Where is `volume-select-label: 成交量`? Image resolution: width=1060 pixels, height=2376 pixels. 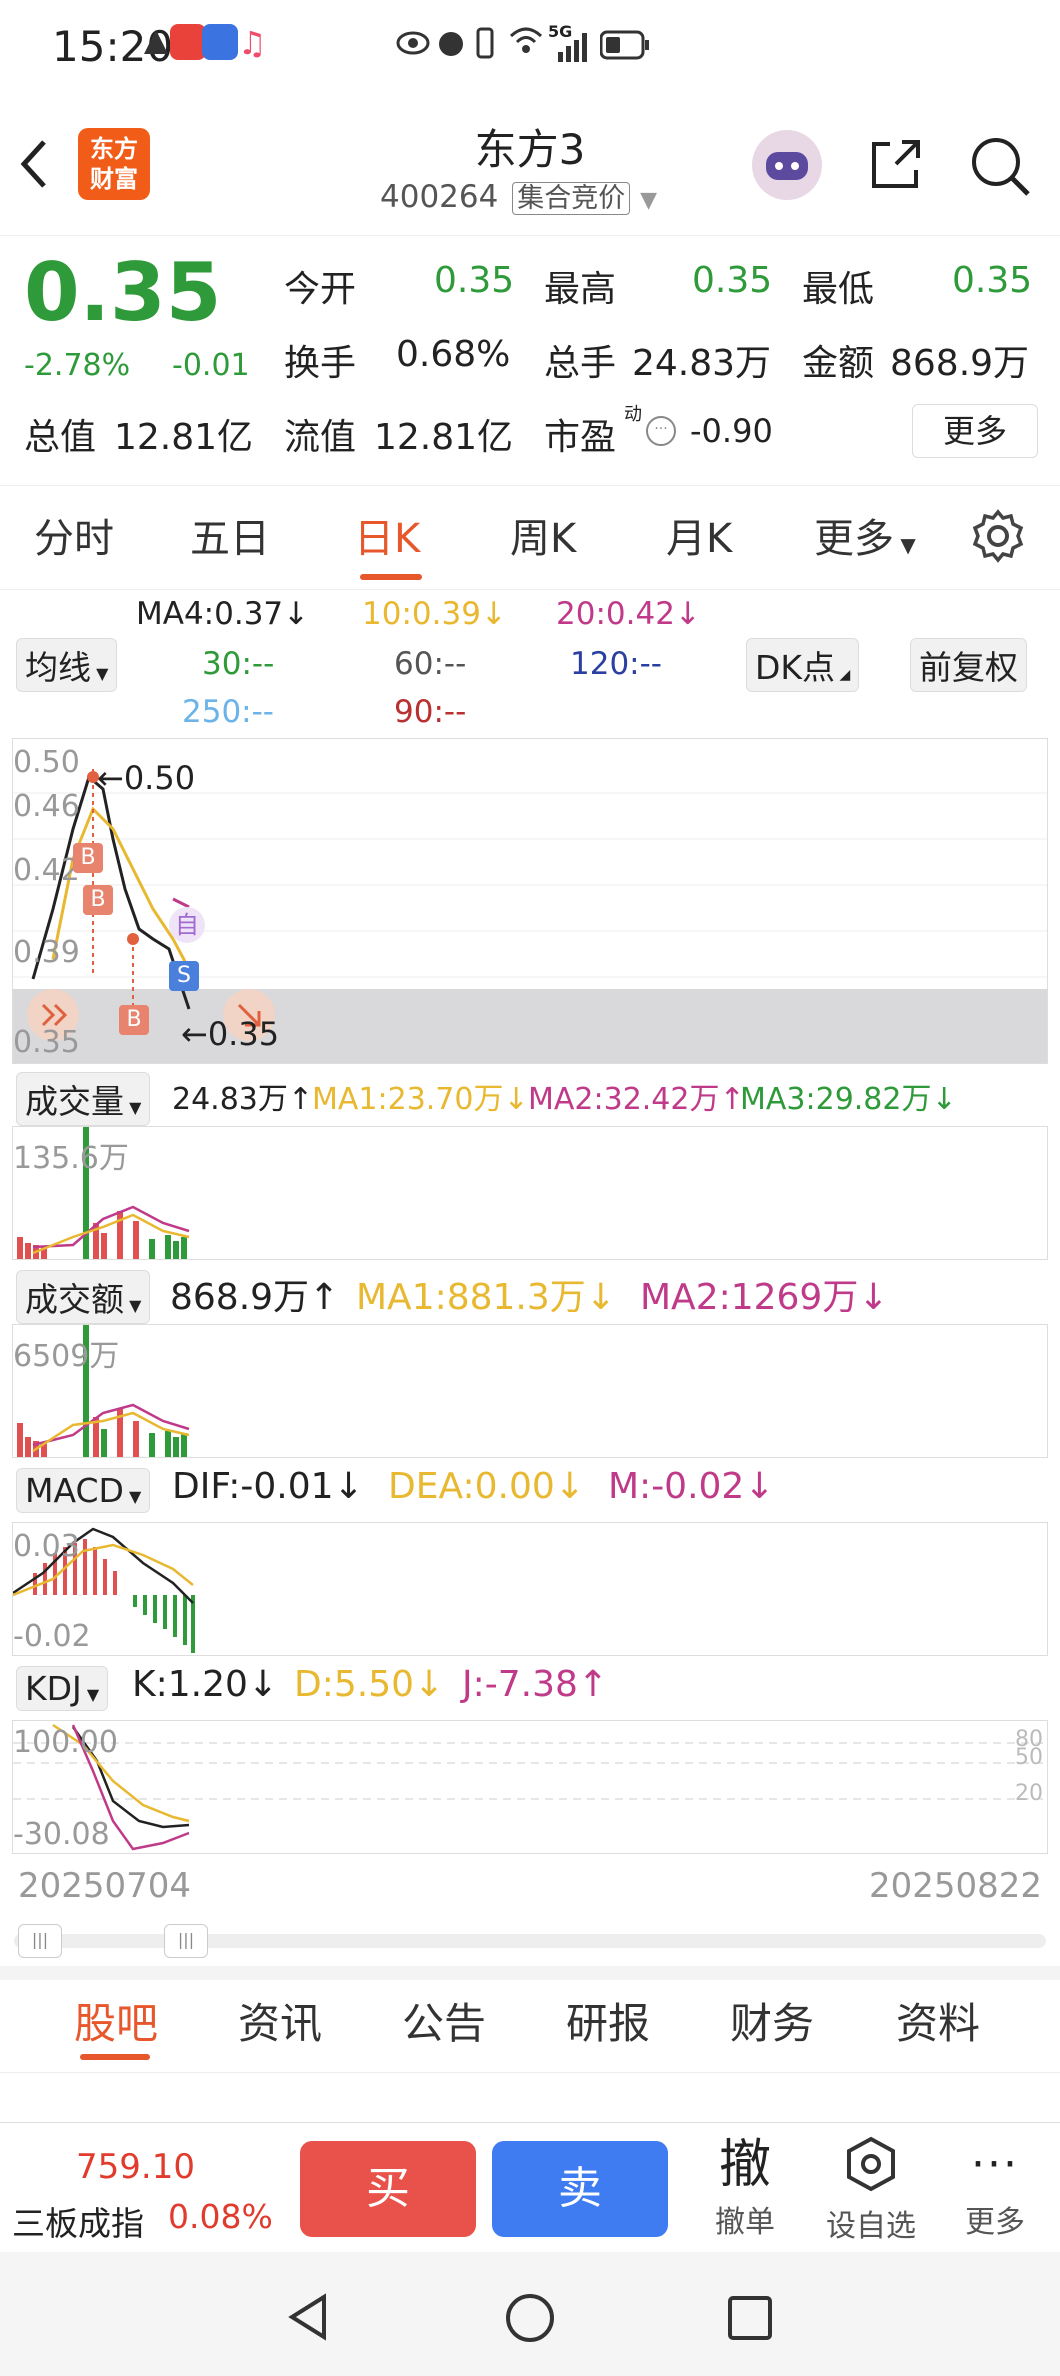
volume-select-label: 成交量 is located at coordinates (74, 1101).